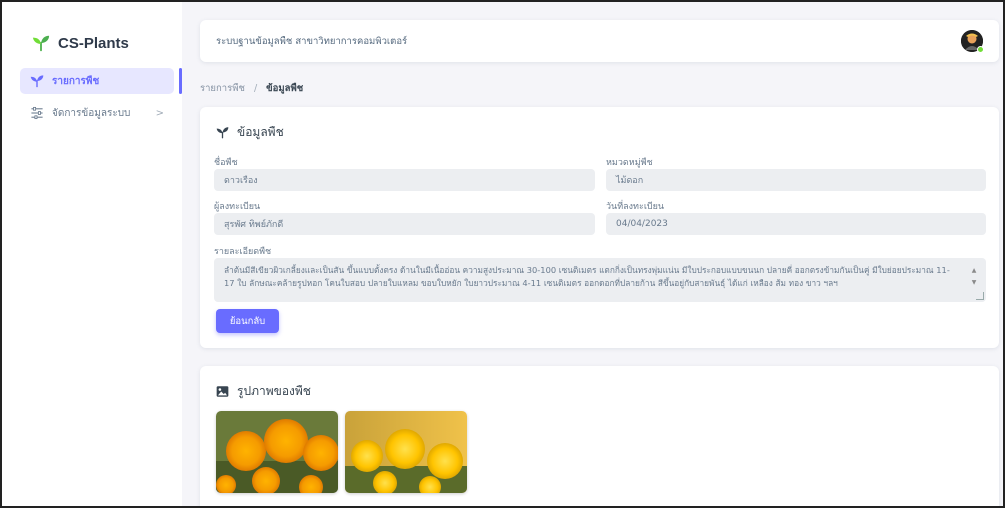  I want to click on plant-info-header: ข้อมูลพืช, so click(250, 132).